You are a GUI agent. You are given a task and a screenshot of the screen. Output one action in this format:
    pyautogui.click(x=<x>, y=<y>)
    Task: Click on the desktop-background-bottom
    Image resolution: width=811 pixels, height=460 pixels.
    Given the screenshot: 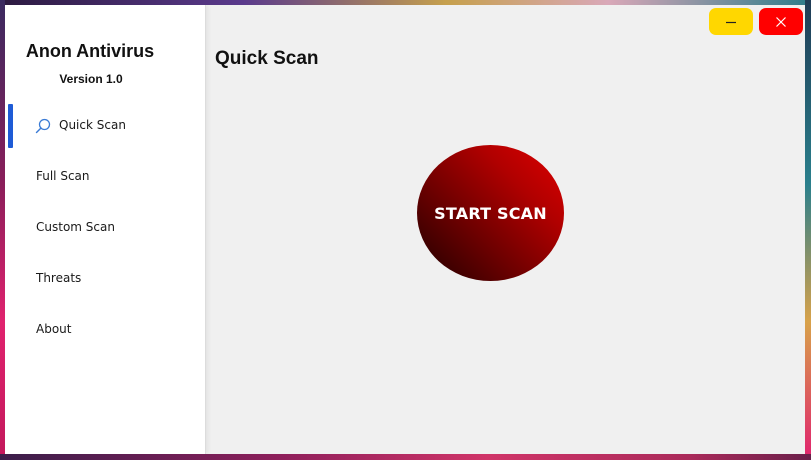 What is the action you would take?
    pyautogui.click(x=405, y=457)
    